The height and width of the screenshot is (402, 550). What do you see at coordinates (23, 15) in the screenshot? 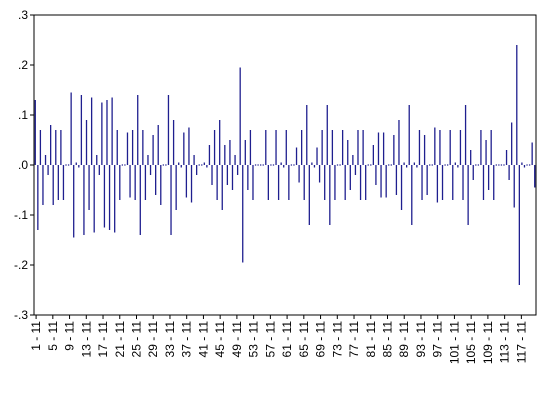
I see `y-tick-label: .3` at bounding box center [23, 15].